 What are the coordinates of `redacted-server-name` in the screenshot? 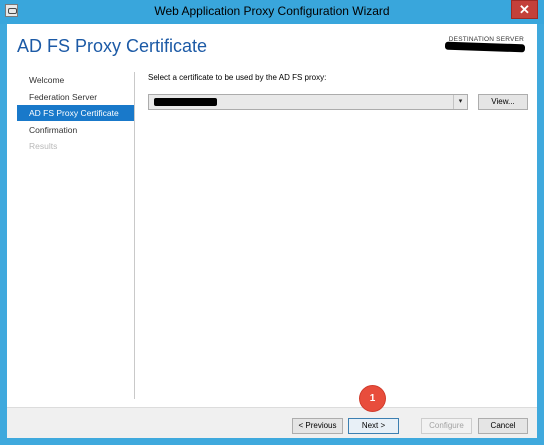 It's located at (485, 47).